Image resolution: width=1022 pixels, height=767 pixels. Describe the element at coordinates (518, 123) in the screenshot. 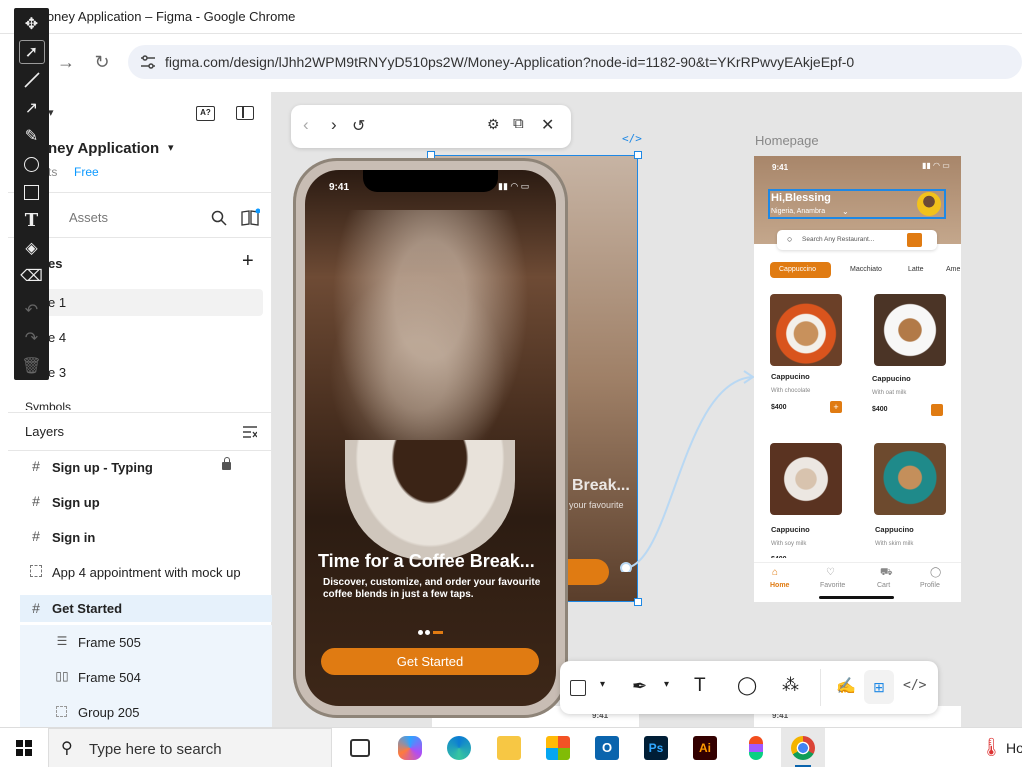

I see `open-external-icon: ⧉` at that location.